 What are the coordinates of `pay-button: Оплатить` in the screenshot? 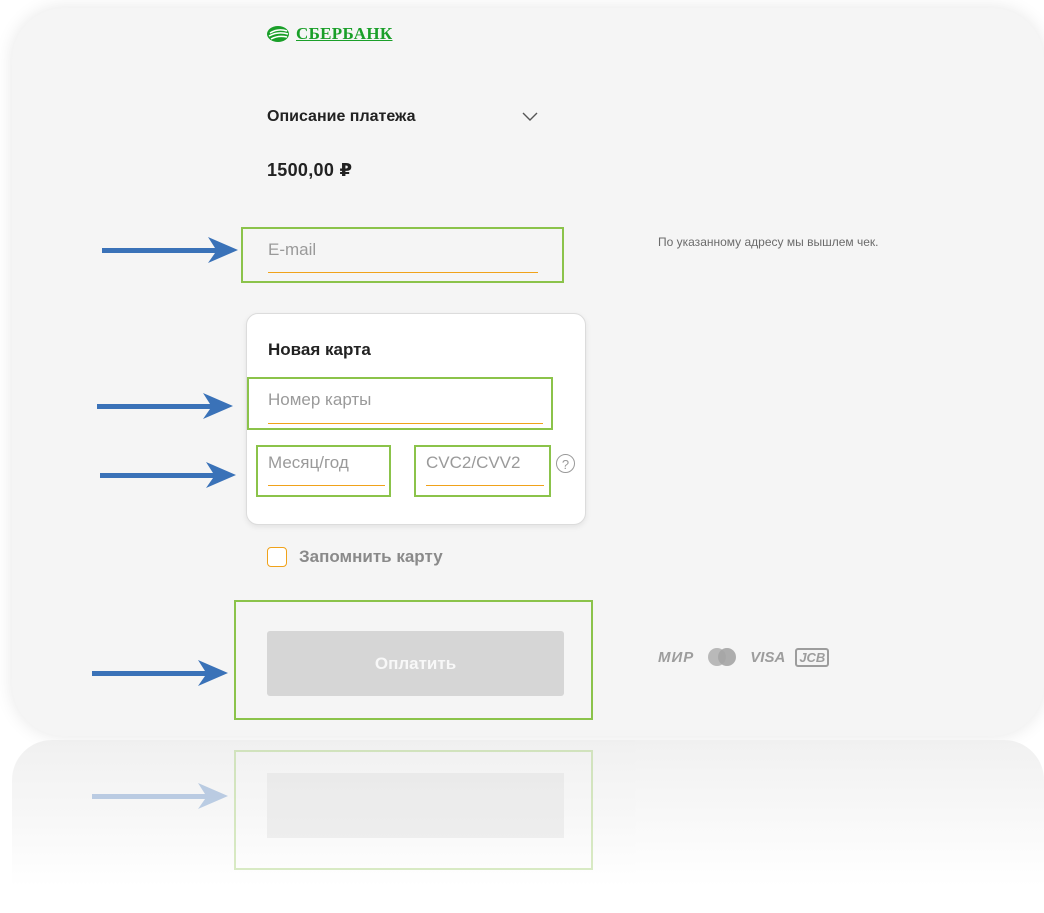 It's located at (415, 663).